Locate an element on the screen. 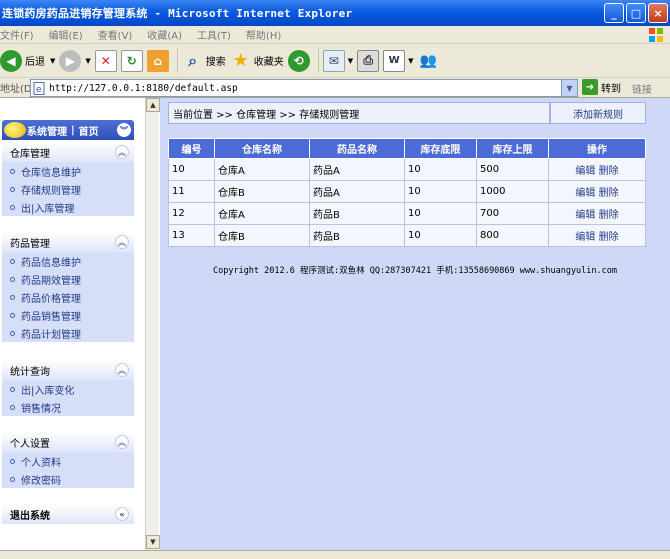 The image size is (670, 559). links-button: 链接 is located at coordinates (642, 88).